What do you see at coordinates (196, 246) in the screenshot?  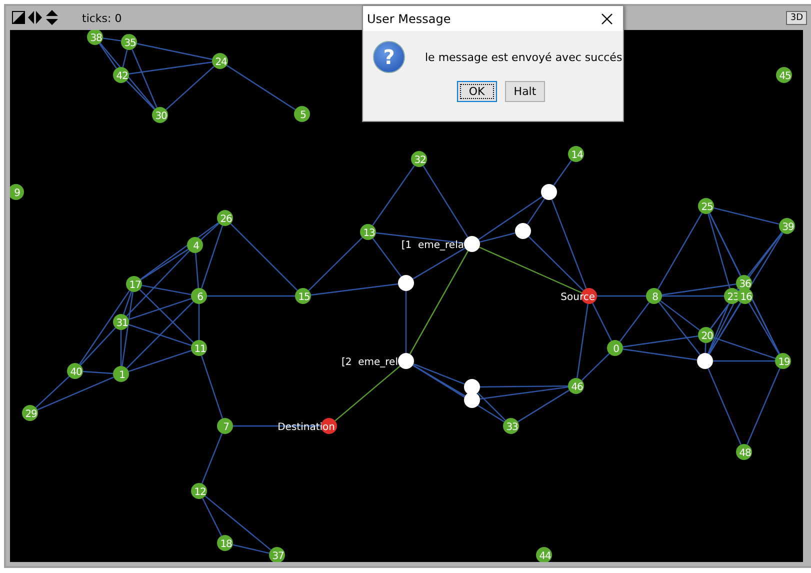 I see `node-label: 4` at bounding box center [196, 246].